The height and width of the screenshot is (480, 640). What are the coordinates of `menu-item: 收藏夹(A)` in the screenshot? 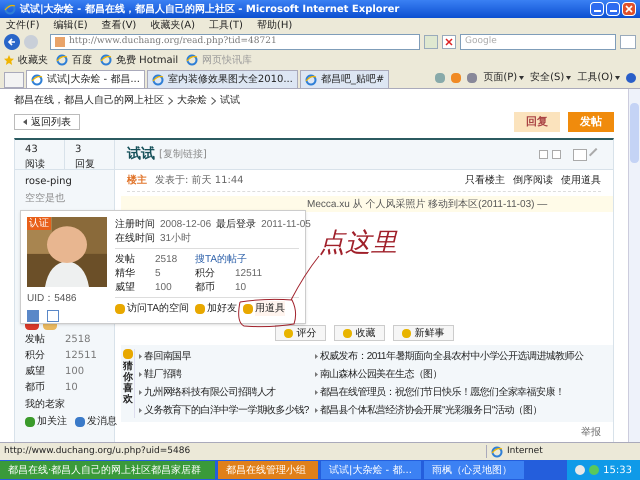 It's located at (172, 25).